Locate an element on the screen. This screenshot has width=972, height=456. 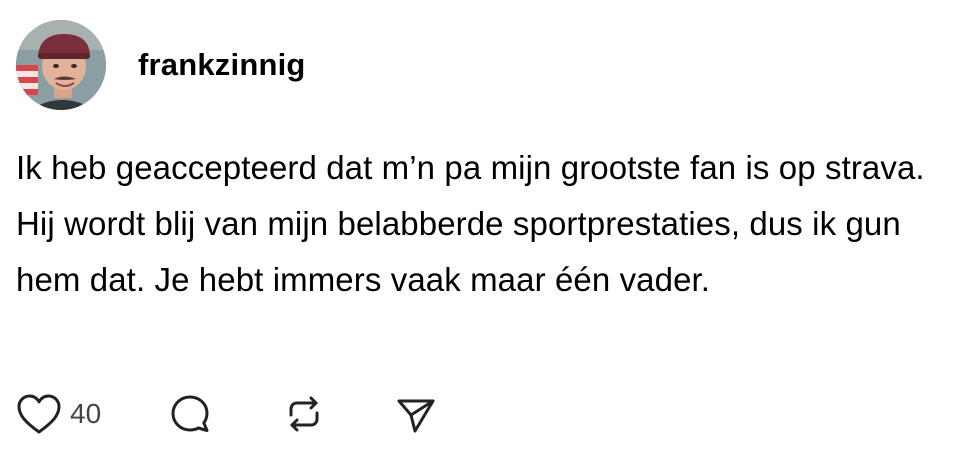
post-header: frankzinnig is located at coordinates (161, 65).